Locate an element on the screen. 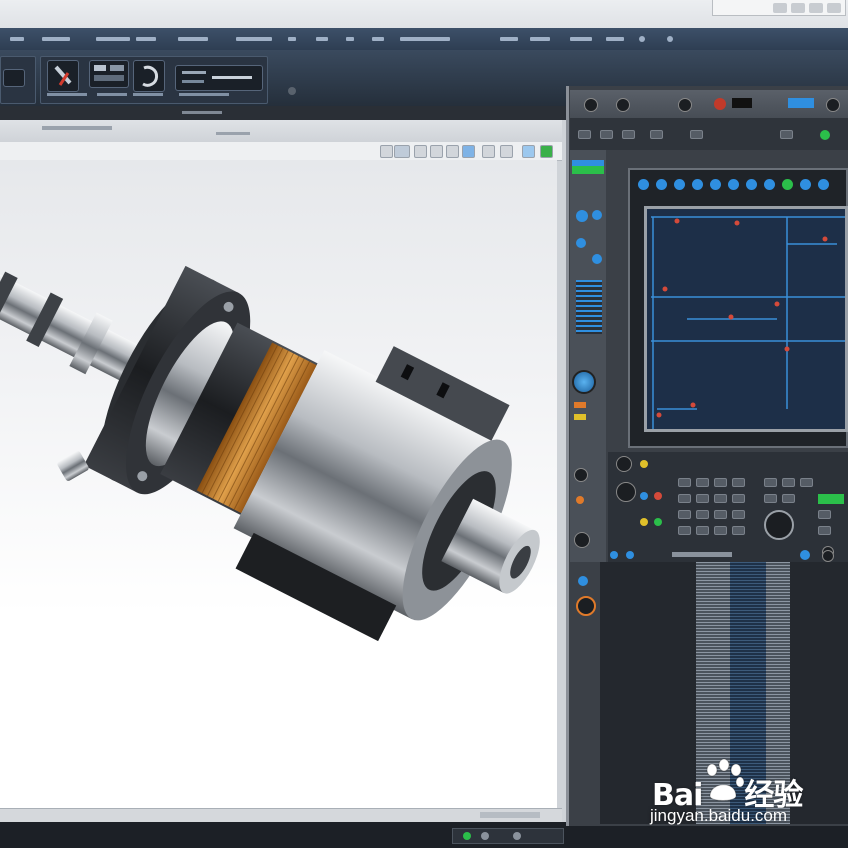 This screenshot has width=848, height=848. zoom-icon is located at coordinates (420, 151).